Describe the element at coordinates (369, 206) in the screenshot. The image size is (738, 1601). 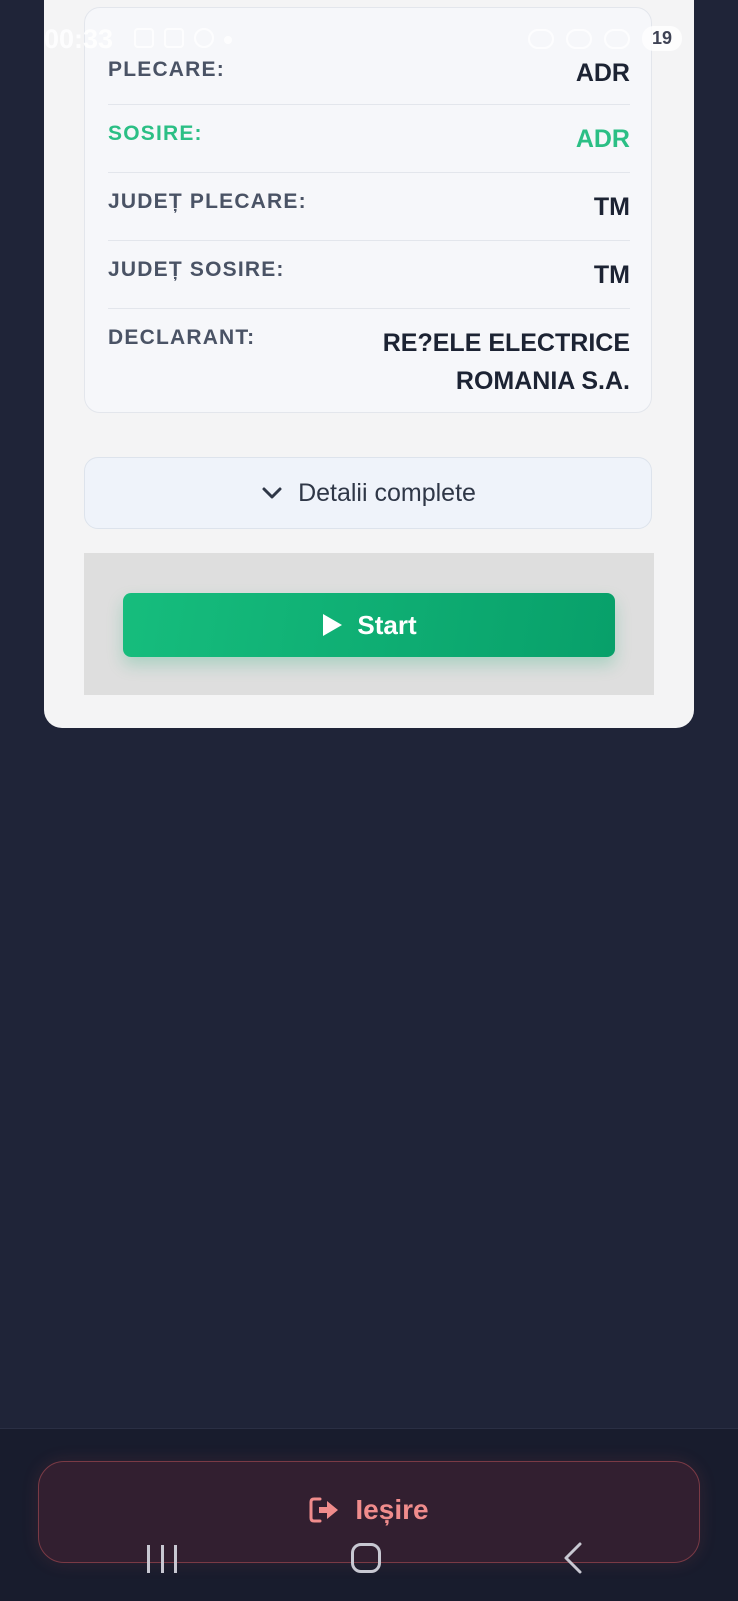
I see `row-judet-plecare: JUDEȚ PLECARE: TM` at that location.